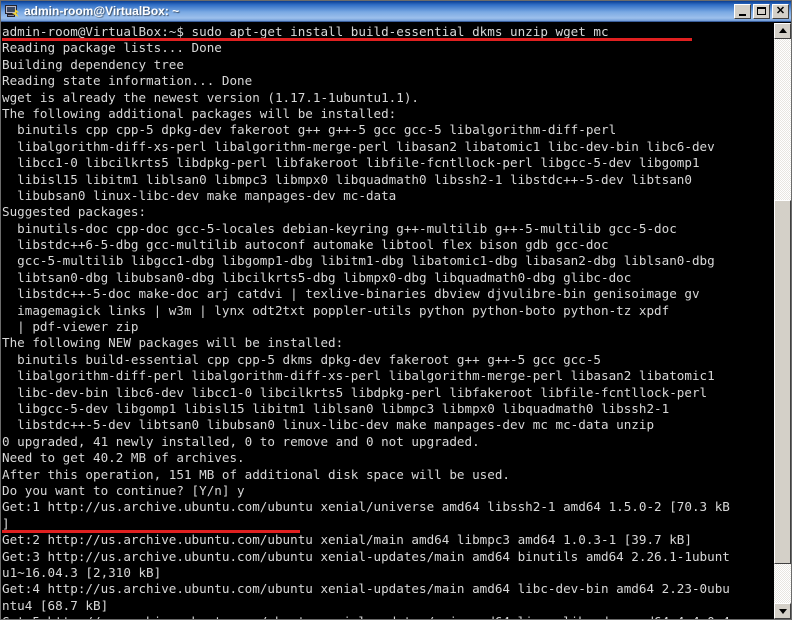  What do you see at coordinates (396, 11) in the screenshot?
I see `window-titlebar: admin-room@VirtualBox: ~ ✕` at bounding box center [396, 11].